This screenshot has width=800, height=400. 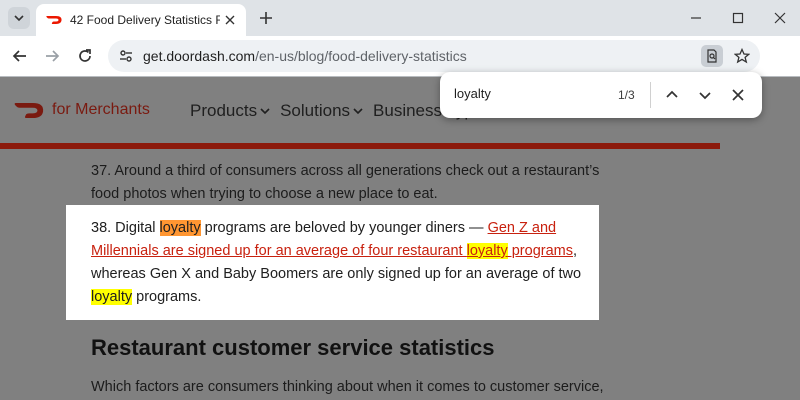 What do you see at coordinates (101, 109) in the screenshot?
I see `logo-text: for Merchants` at bounding box center [101, 109].